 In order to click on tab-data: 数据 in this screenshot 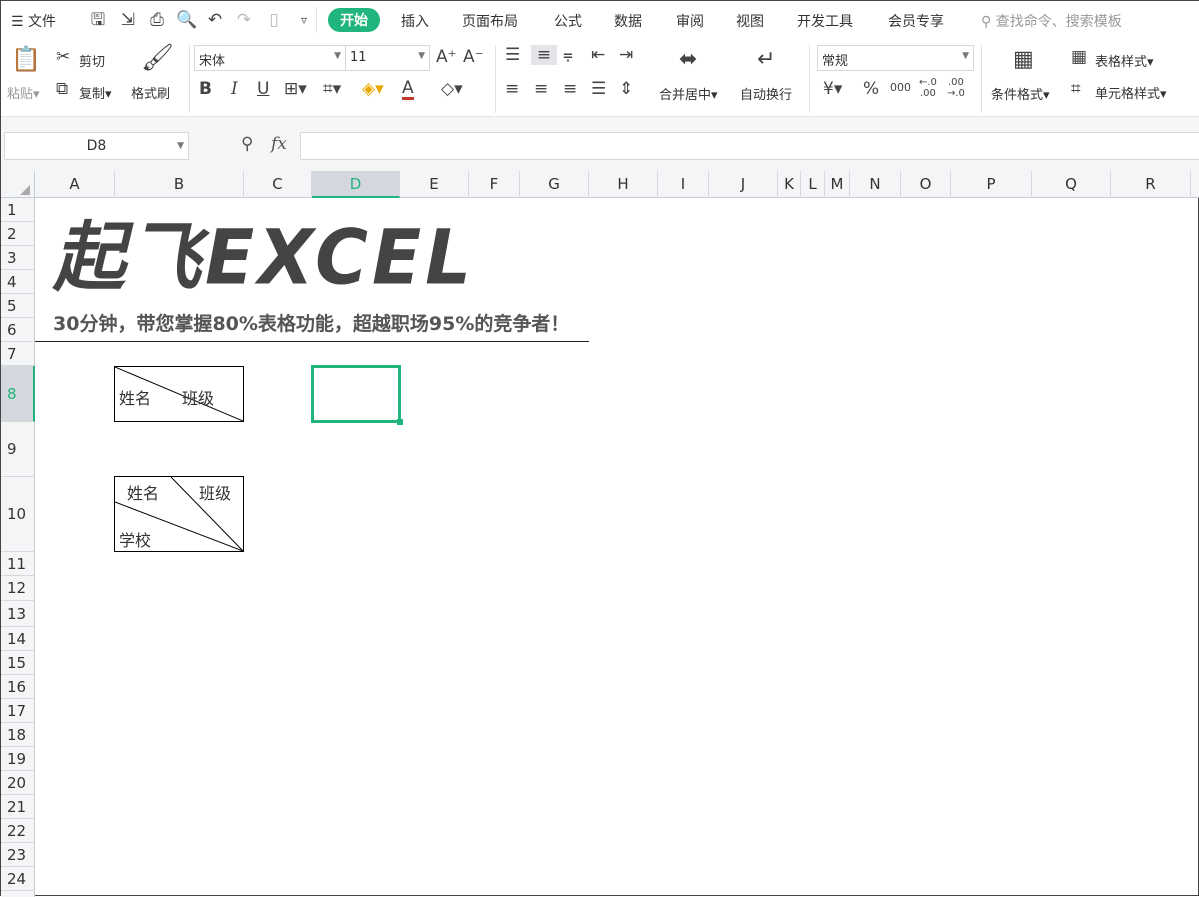, I will do `click(628, 21)`.